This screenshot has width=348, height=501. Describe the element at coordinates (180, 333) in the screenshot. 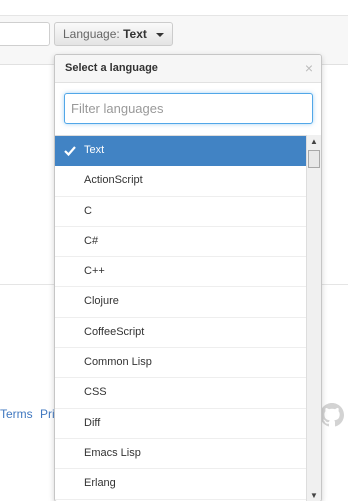

I see `language-option-coffeescript: CoffeeScript` at that location.